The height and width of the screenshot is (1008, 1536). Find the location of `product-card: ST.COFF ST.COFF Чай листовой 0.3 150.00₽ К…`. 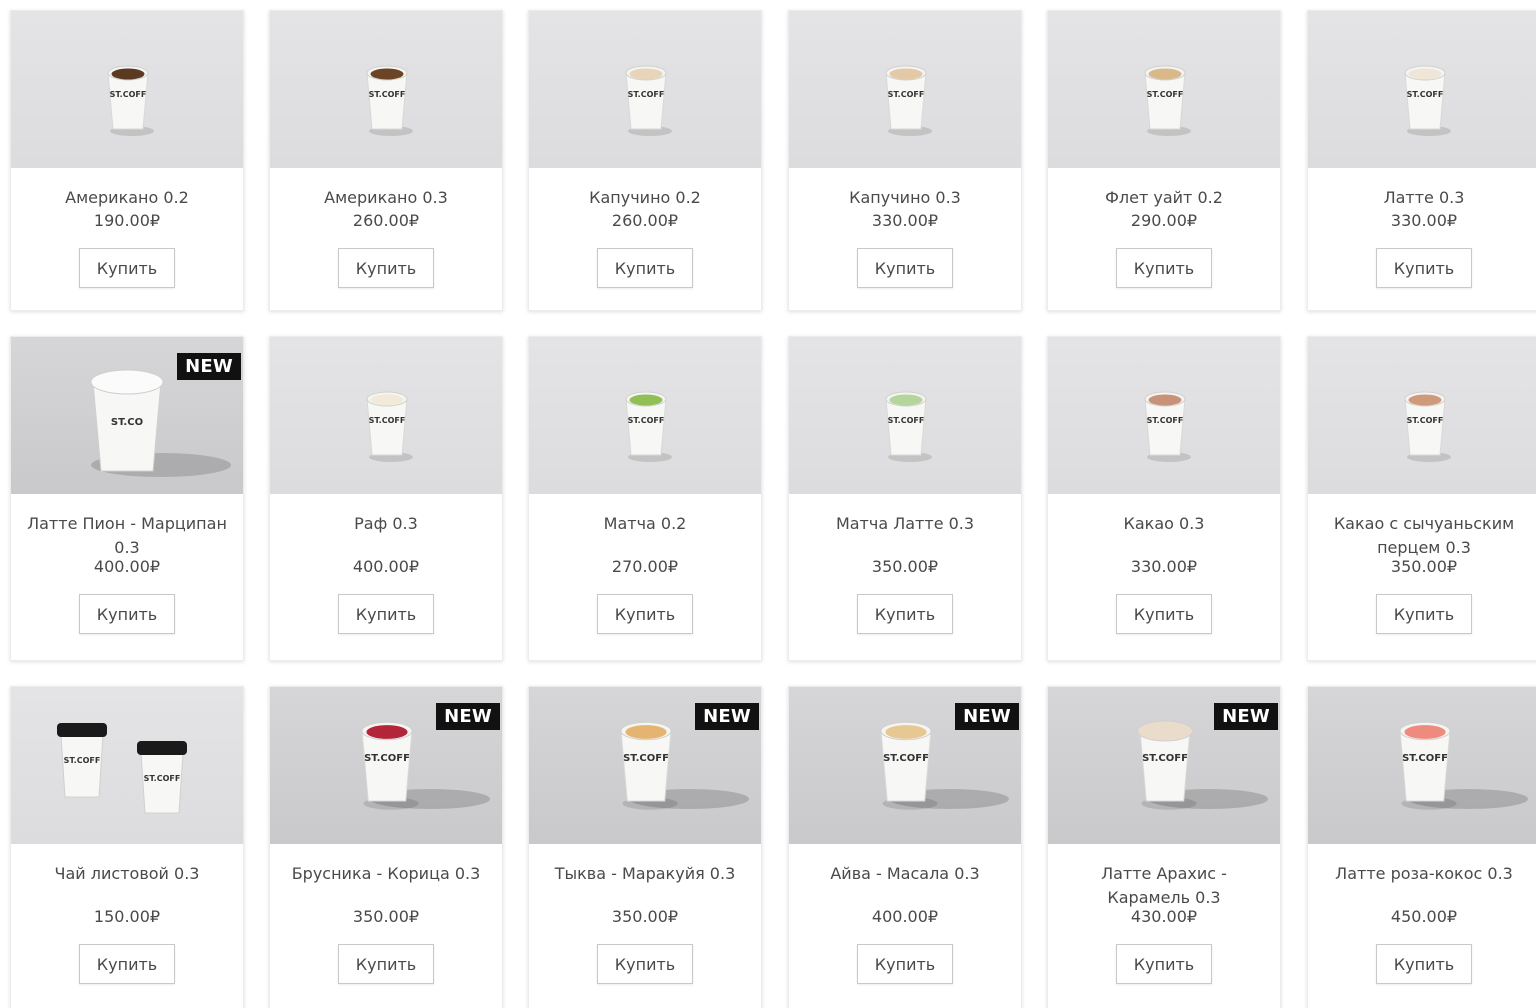

product-card: ST.COFF ST.COFF Чай листовой 0.3 150.00₽ К… is located at coordinates (127, 847).